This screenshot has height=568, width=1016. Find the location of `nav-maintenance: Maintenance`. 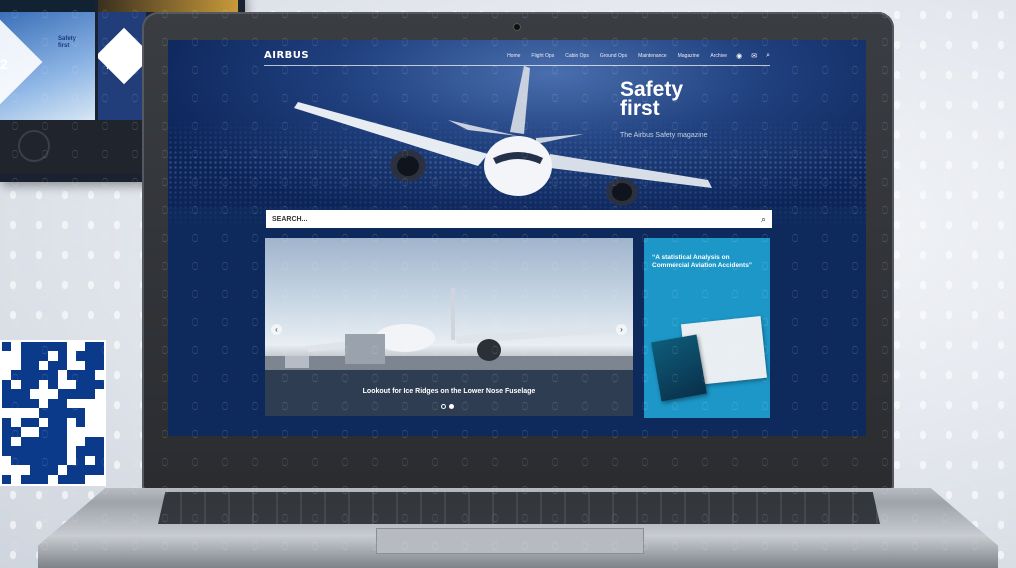

nav-maintenance: Maintenance is located at coordinates (652, 56).